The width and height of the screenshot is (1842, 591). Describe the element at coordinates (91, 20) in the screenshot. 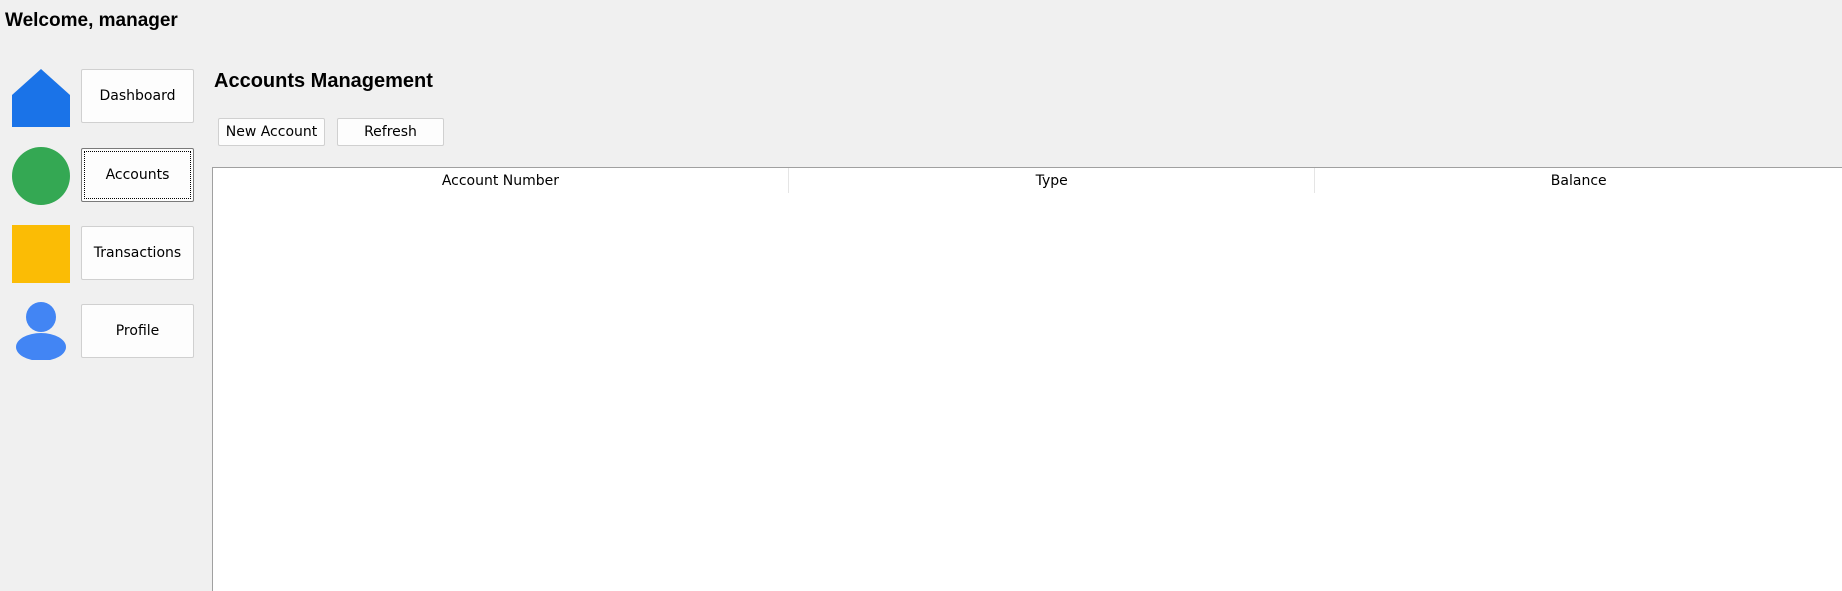

I see `welcome-heading: Welcome, manager` at that location.